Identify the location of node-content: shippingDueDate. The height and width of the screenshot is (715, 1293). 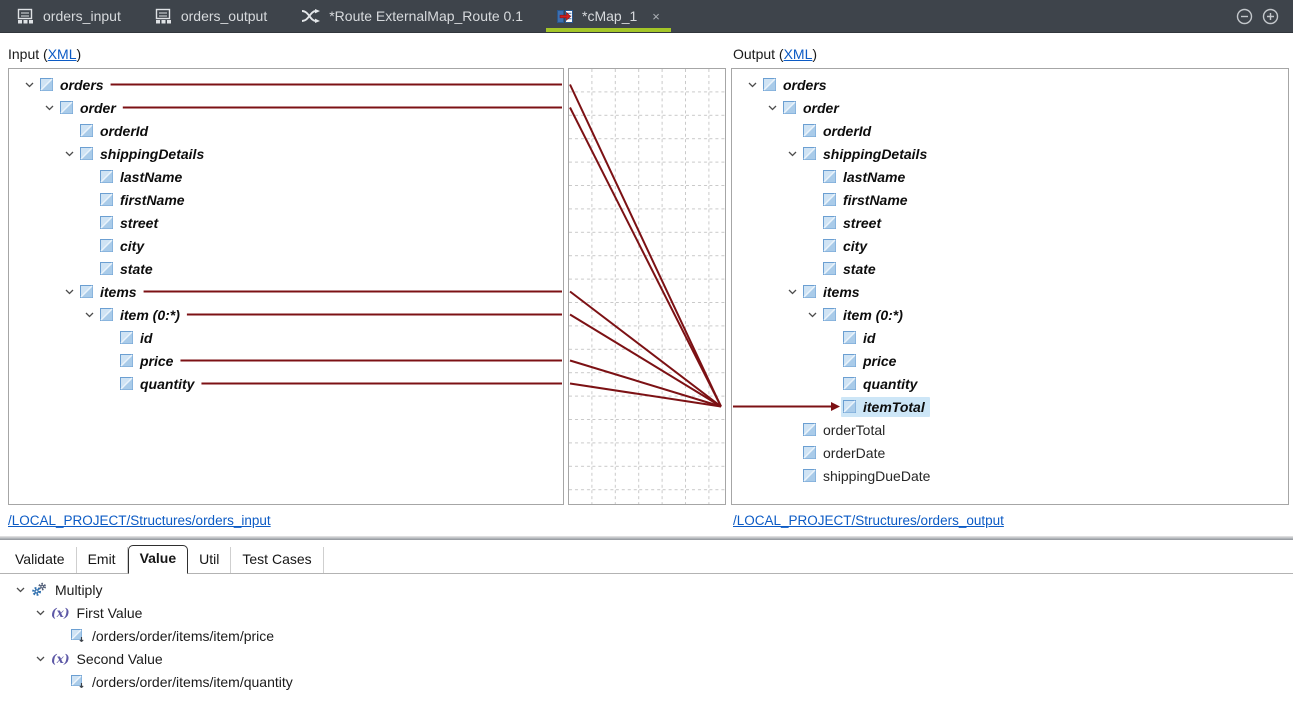
(868, 476).